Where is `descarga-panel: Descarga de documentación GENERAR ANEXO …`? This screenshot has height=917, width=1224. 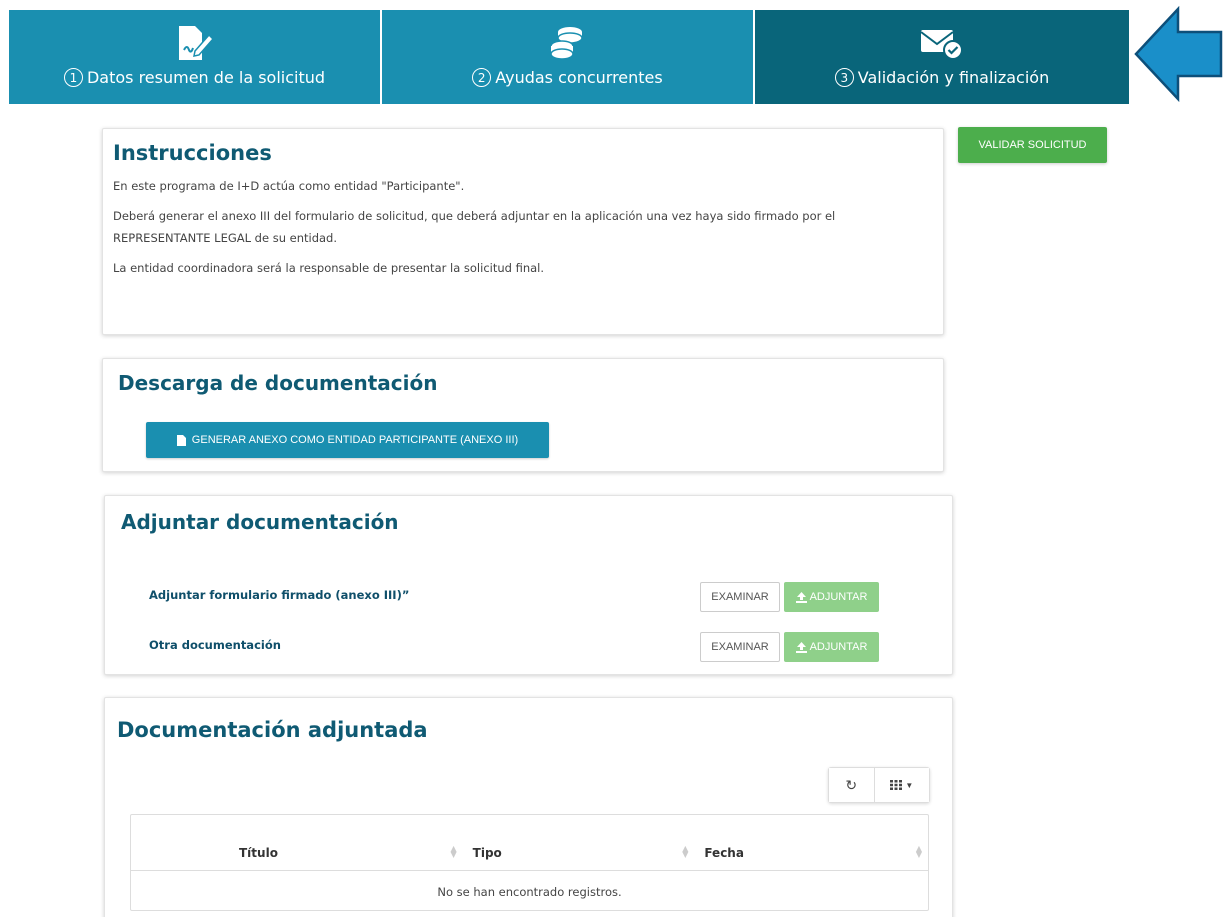
descarga-panel: Descarga de documentación GENERAR ANEXO … is located at coordinates (523, 415).